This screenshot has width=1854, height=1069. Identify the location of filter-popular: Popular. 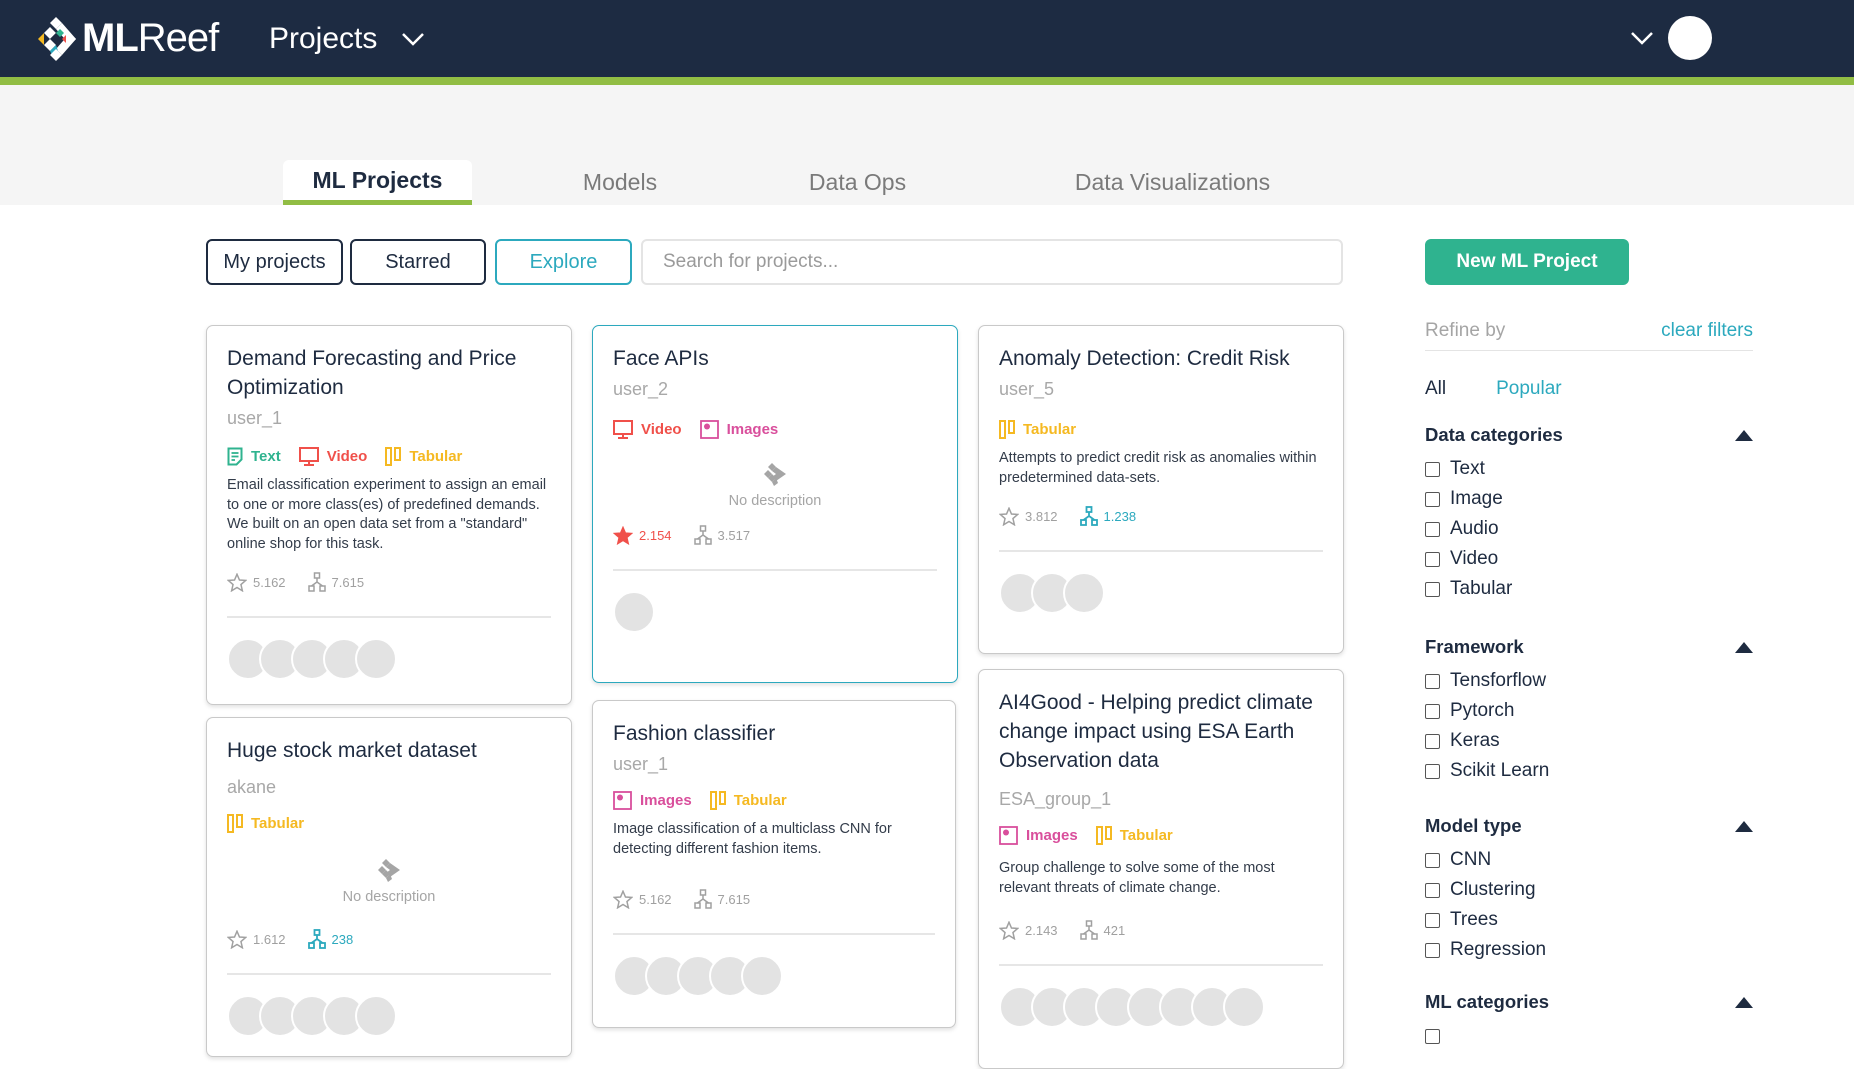
(1529, 389).